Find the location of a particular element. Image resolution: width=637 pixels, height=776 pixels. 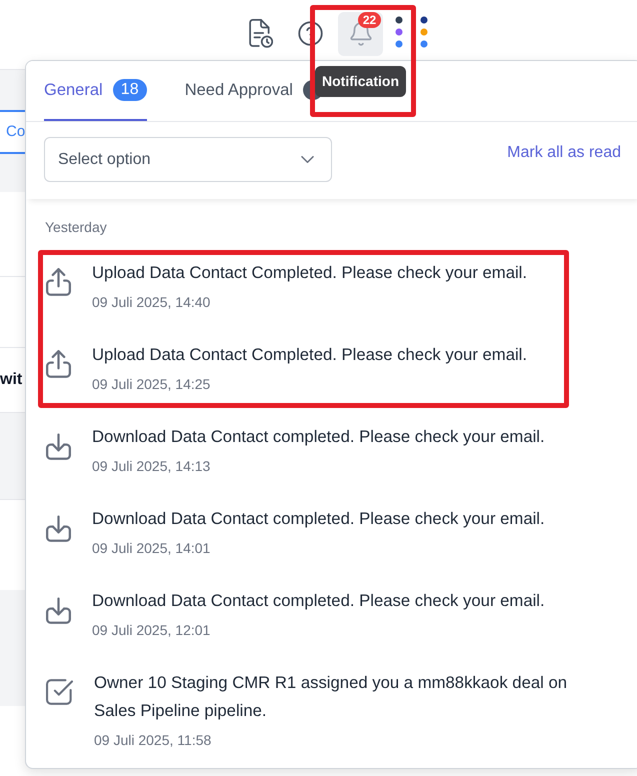

notification-text: Owner 10 Staging CMR R1 assigned you a mm88kkaok deal on Sales Pipeline pipeline. is located at coordinates (331, 697).